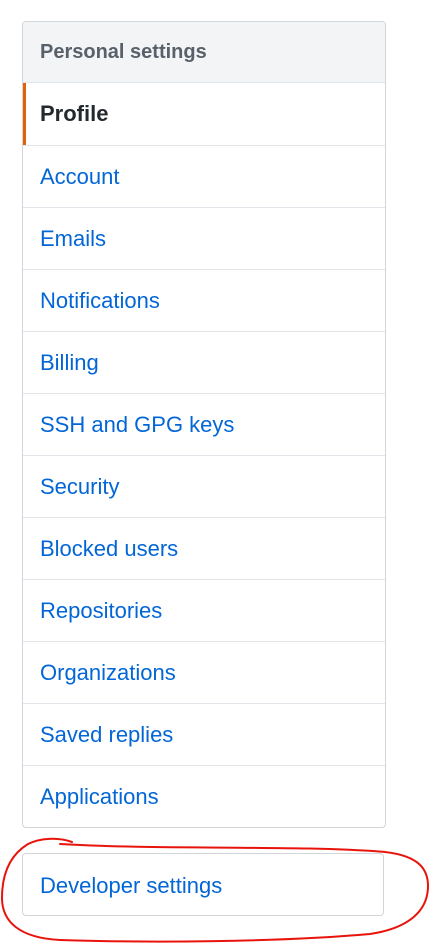  Describe the element at coordinates (204, 548) in the screenshot. I see `menu-item-blocked-users: Blocked users` at that location.